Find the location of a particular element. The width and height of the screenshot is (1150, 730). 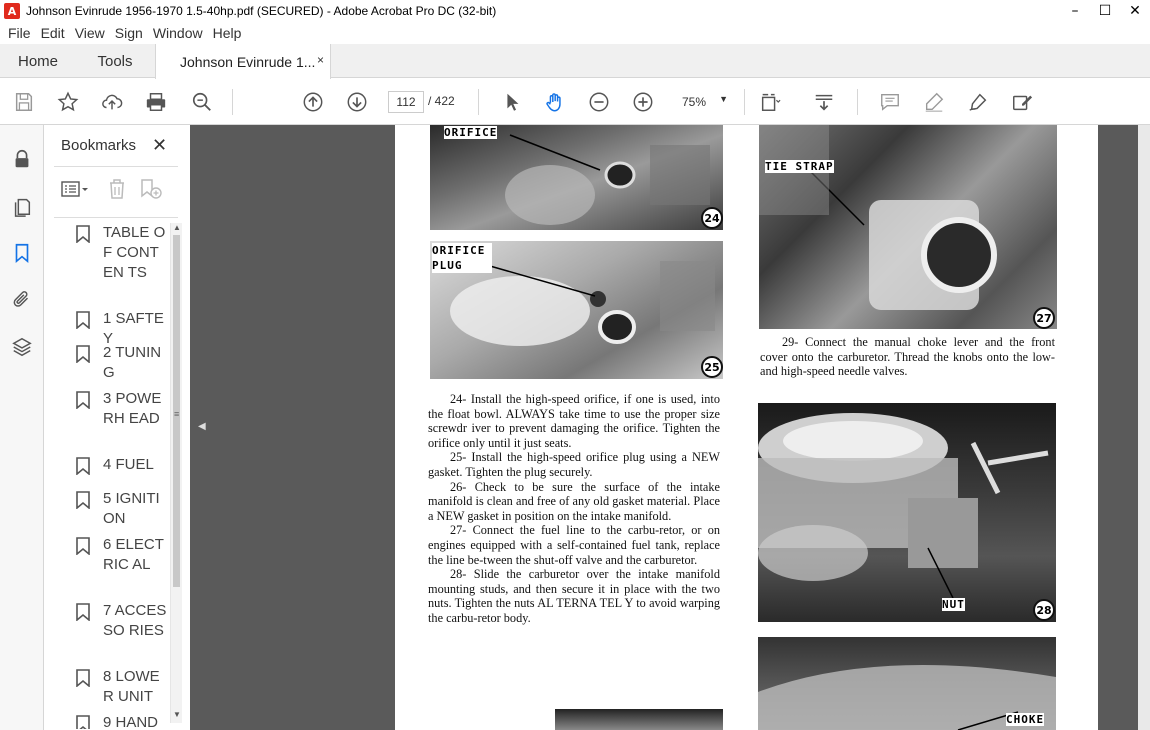

bookmarks-scrollbar: ▲ ≡ ▼ is located at coordinates (176, 473).